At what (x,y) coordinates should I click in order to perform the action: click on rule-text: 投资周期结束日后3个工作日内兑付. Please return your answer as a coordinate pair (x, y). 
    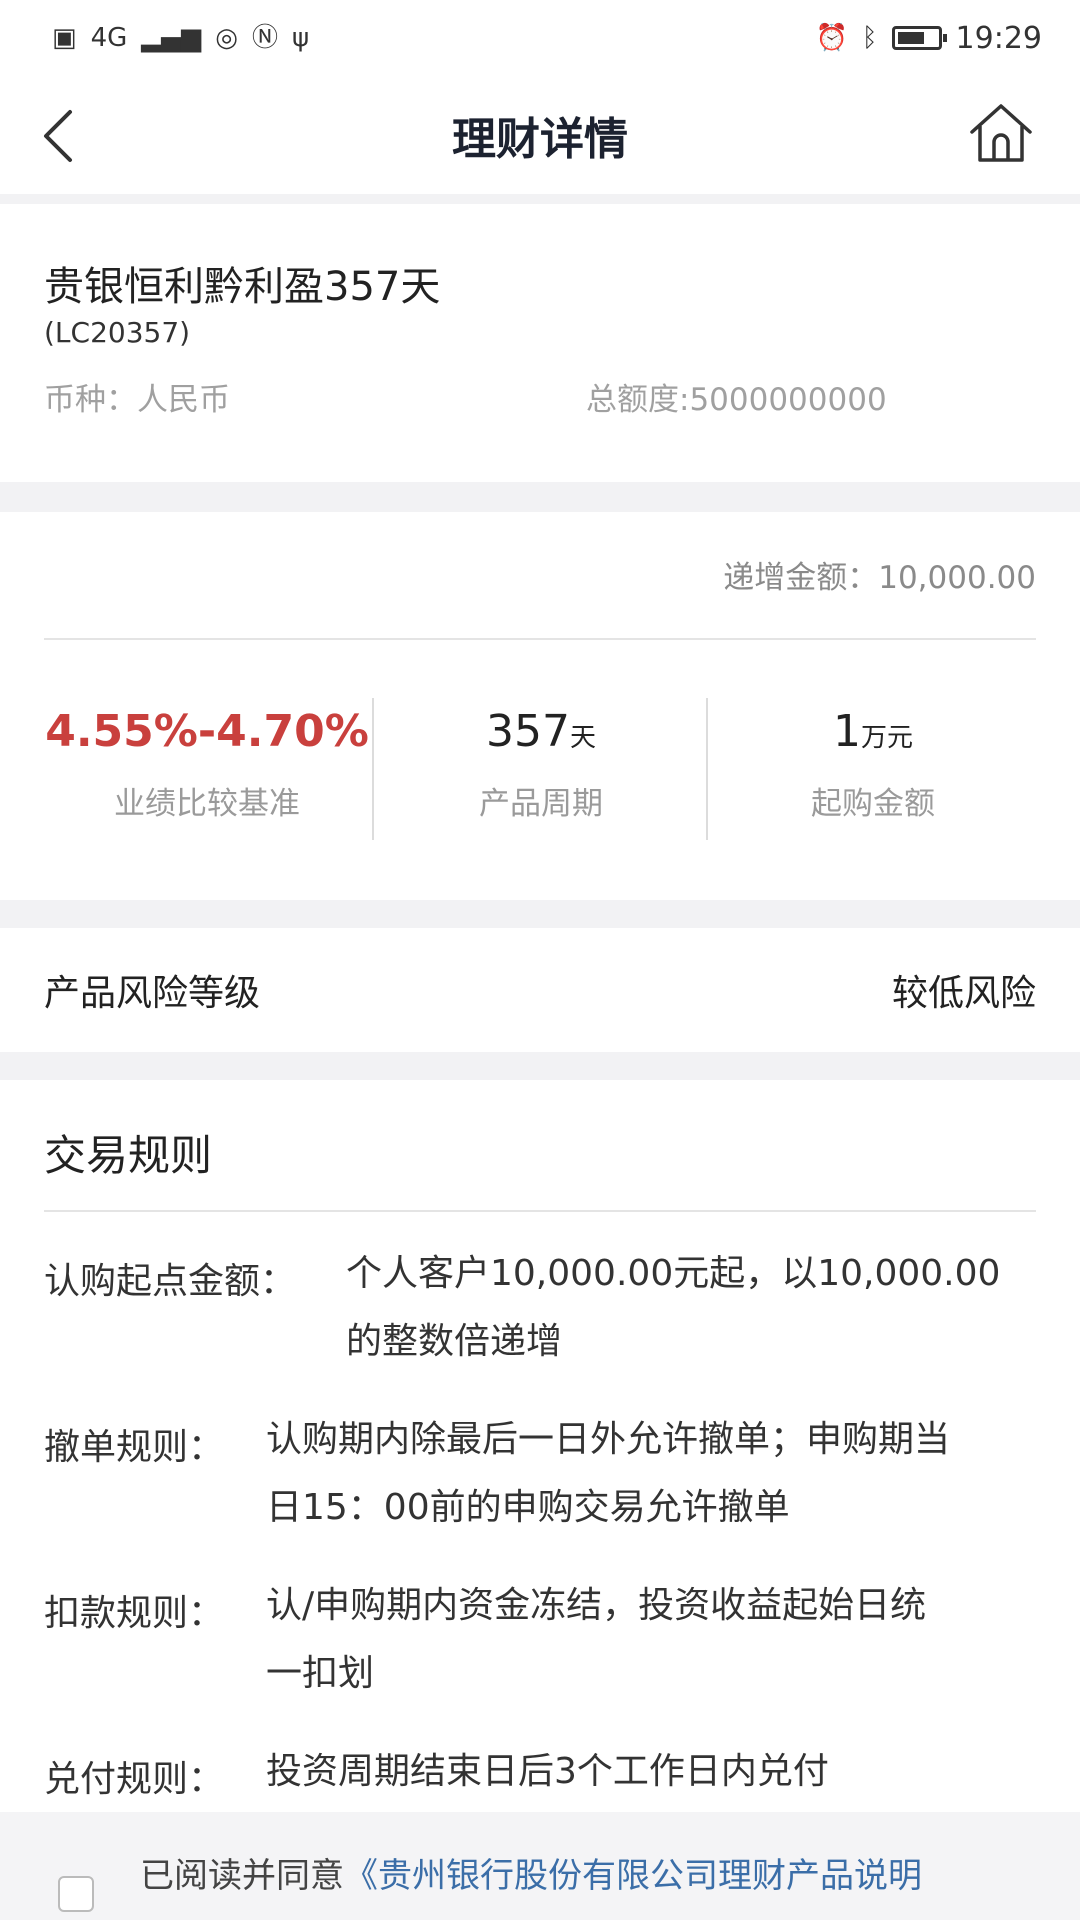
    Looking at the image, I should click on (547, 1772).